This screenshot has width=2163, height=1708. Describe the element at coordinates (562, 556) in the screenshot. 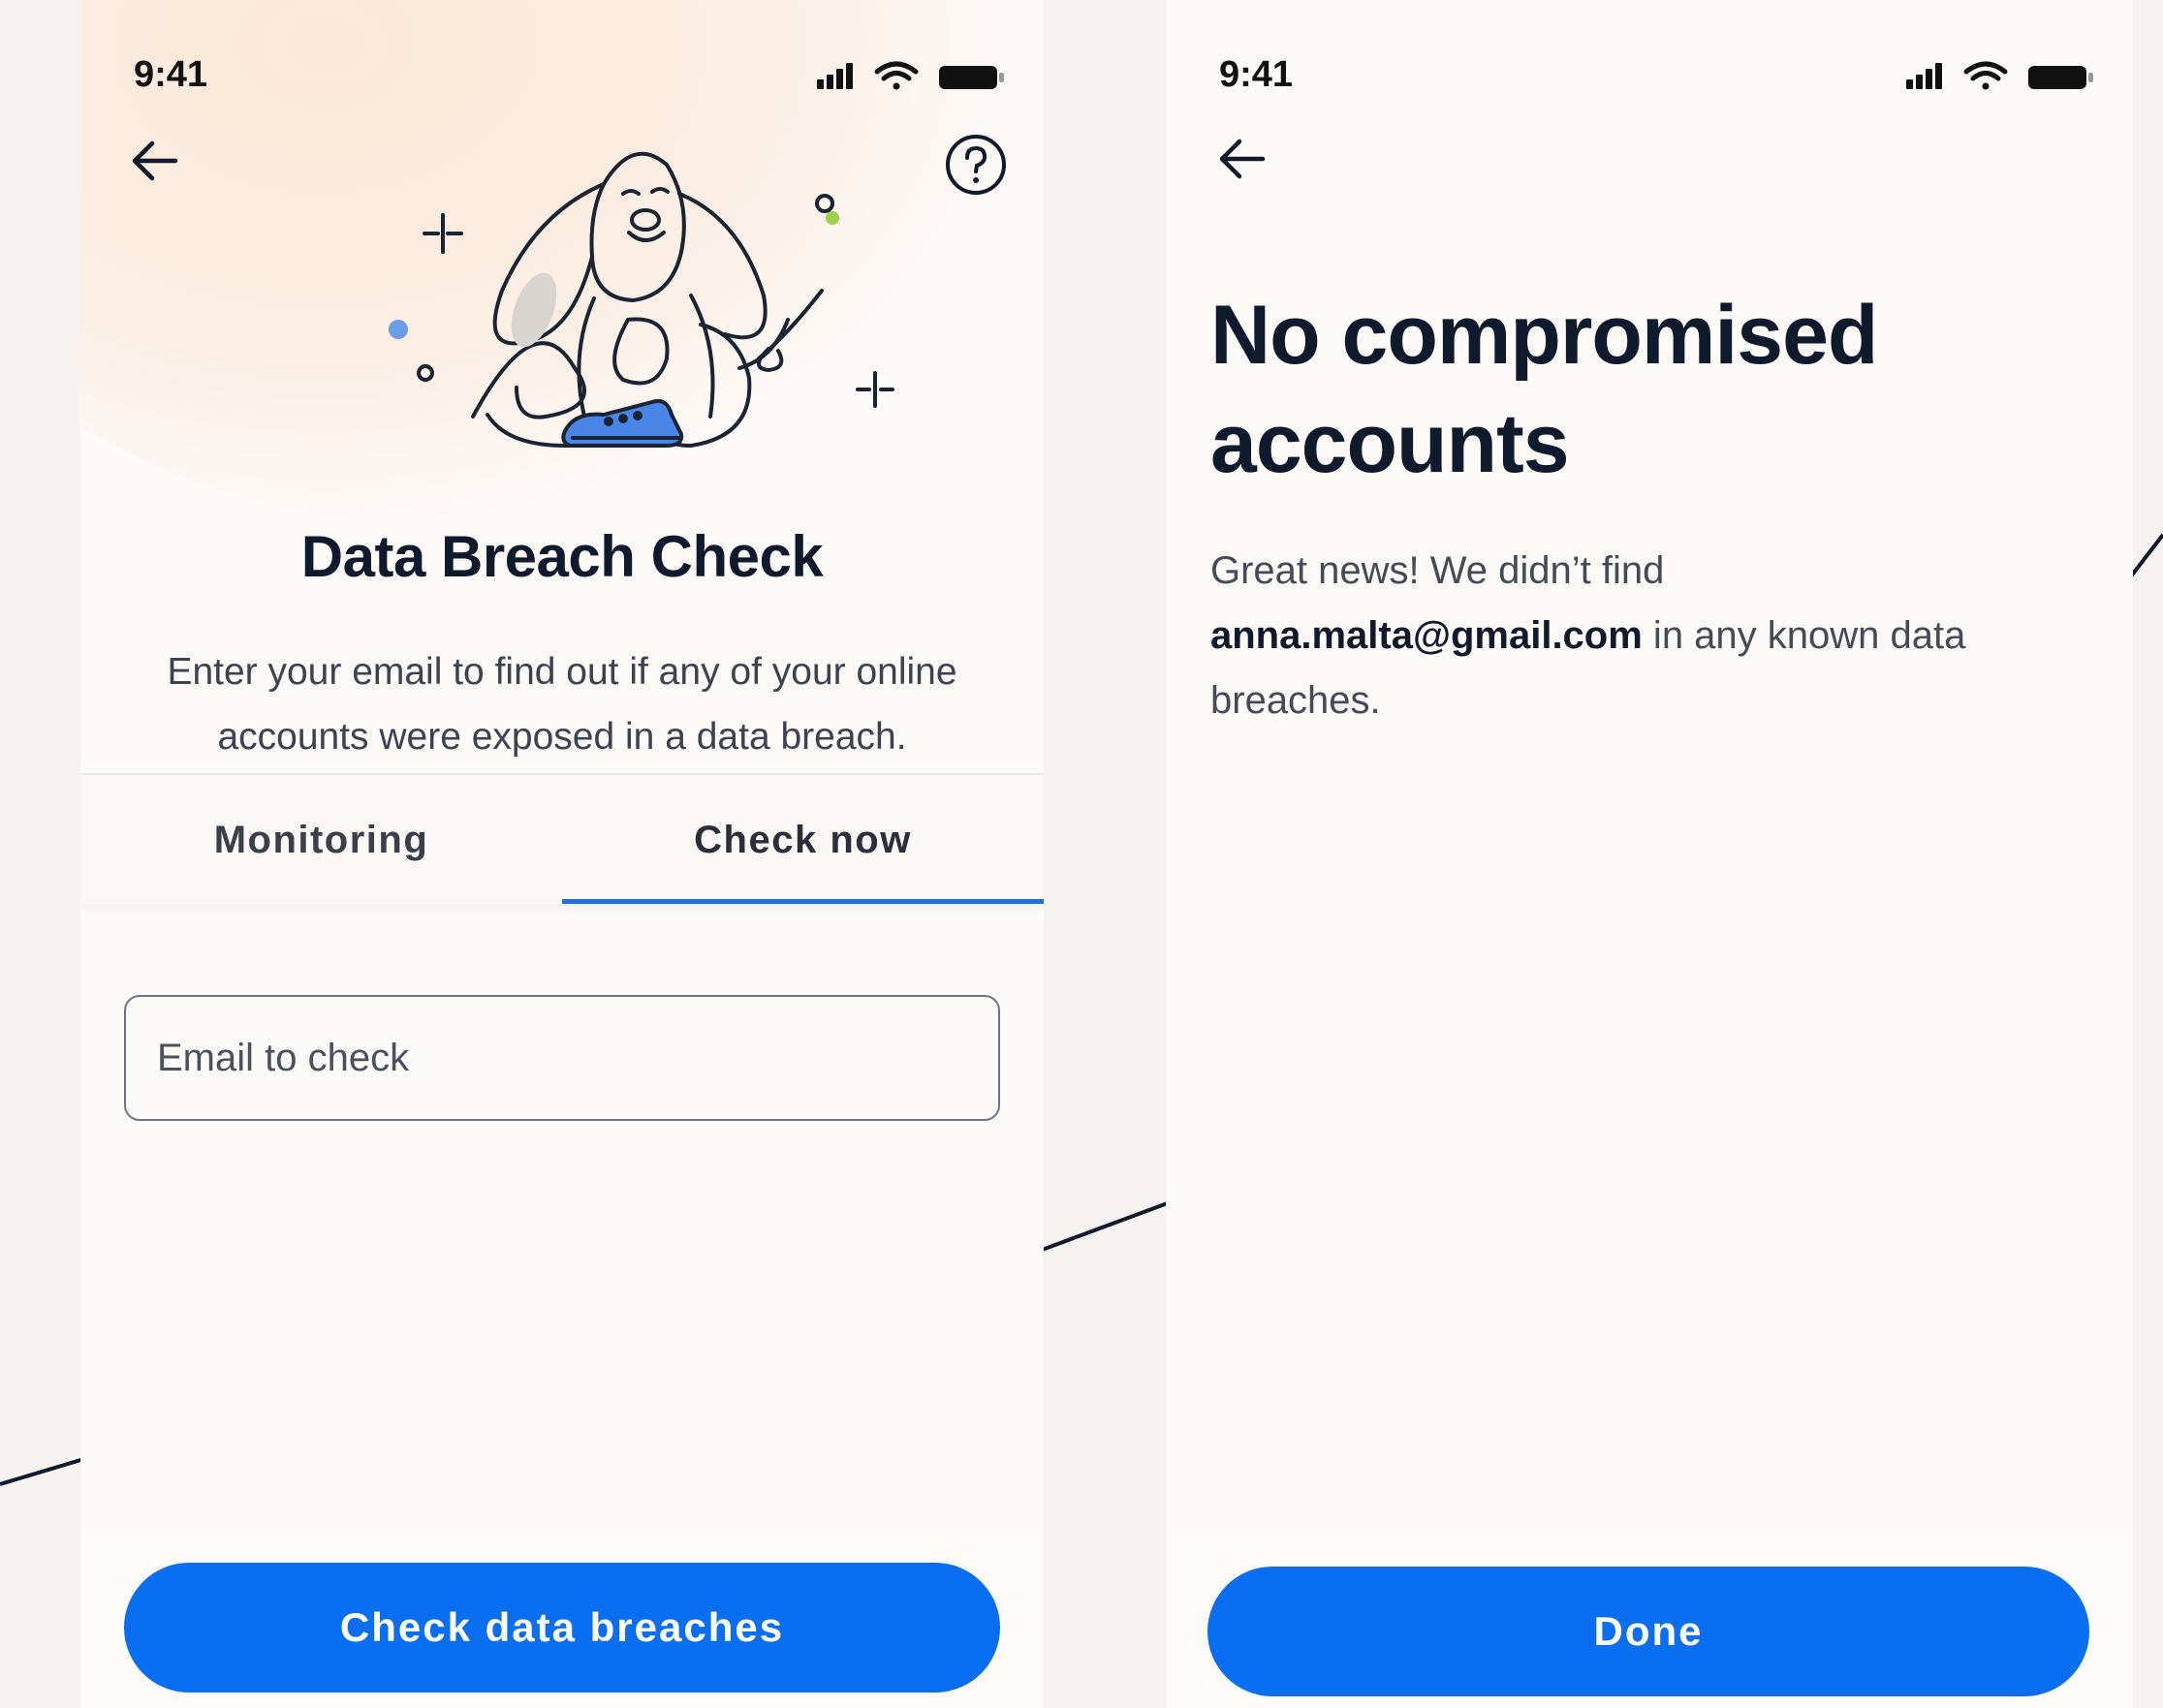

I see `page-title: Data Breach Check` at that location.